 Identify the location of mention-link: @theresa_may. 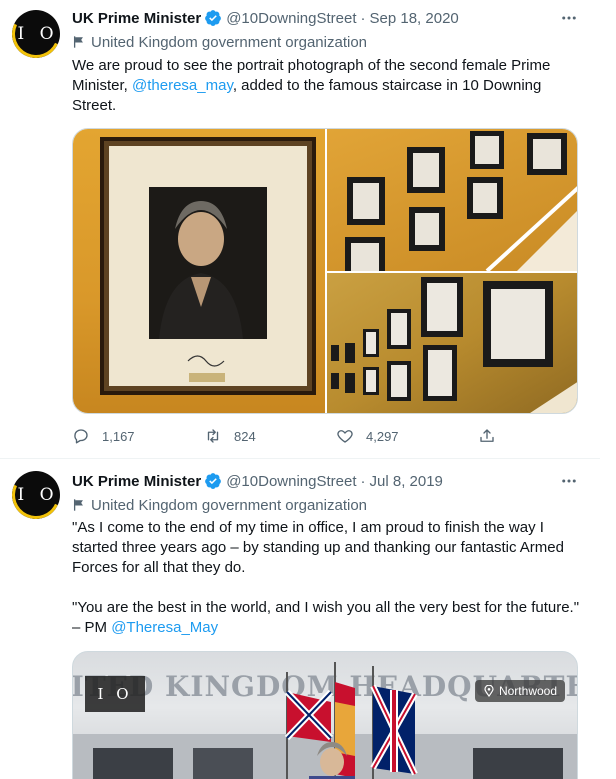
(182, 85).